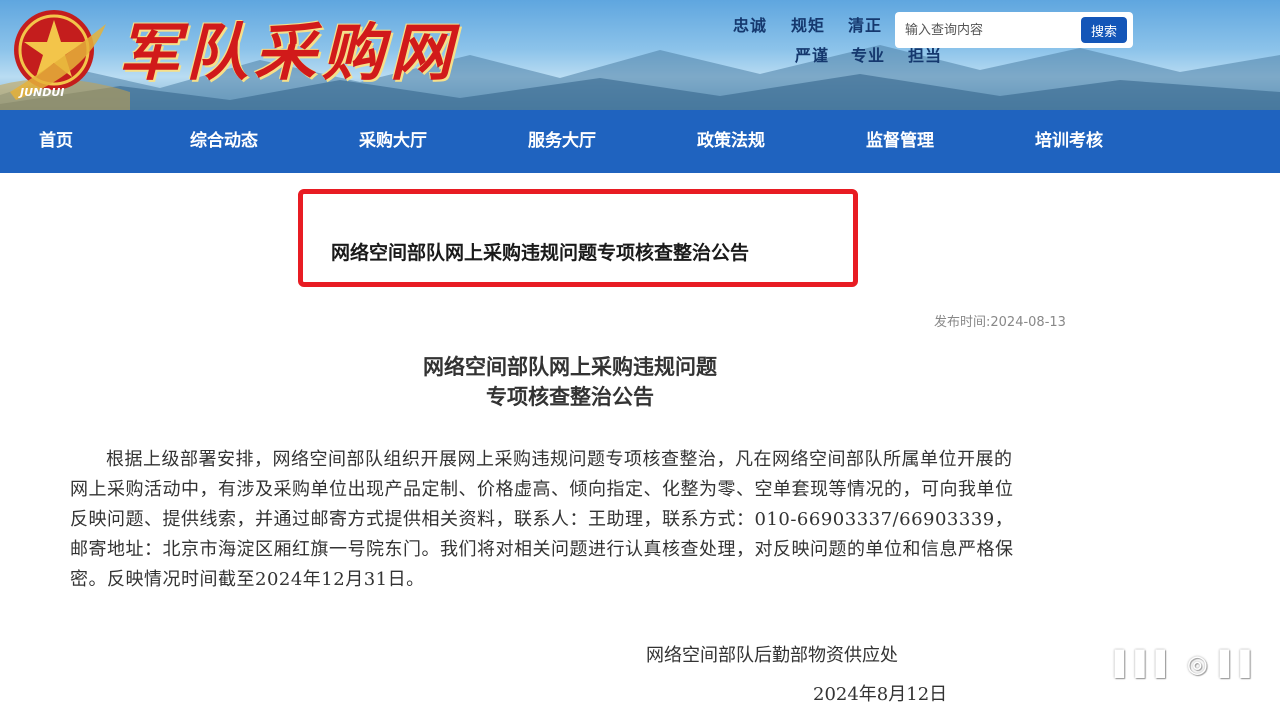 This screenshot has width=1280, height=706. Describe the element at coordinates (640, 141) in the screenshot. I see `main-nav: 首页 综合动态 采购大厅 服务大厅 政策法规 监督管理 培训考核` at that location.